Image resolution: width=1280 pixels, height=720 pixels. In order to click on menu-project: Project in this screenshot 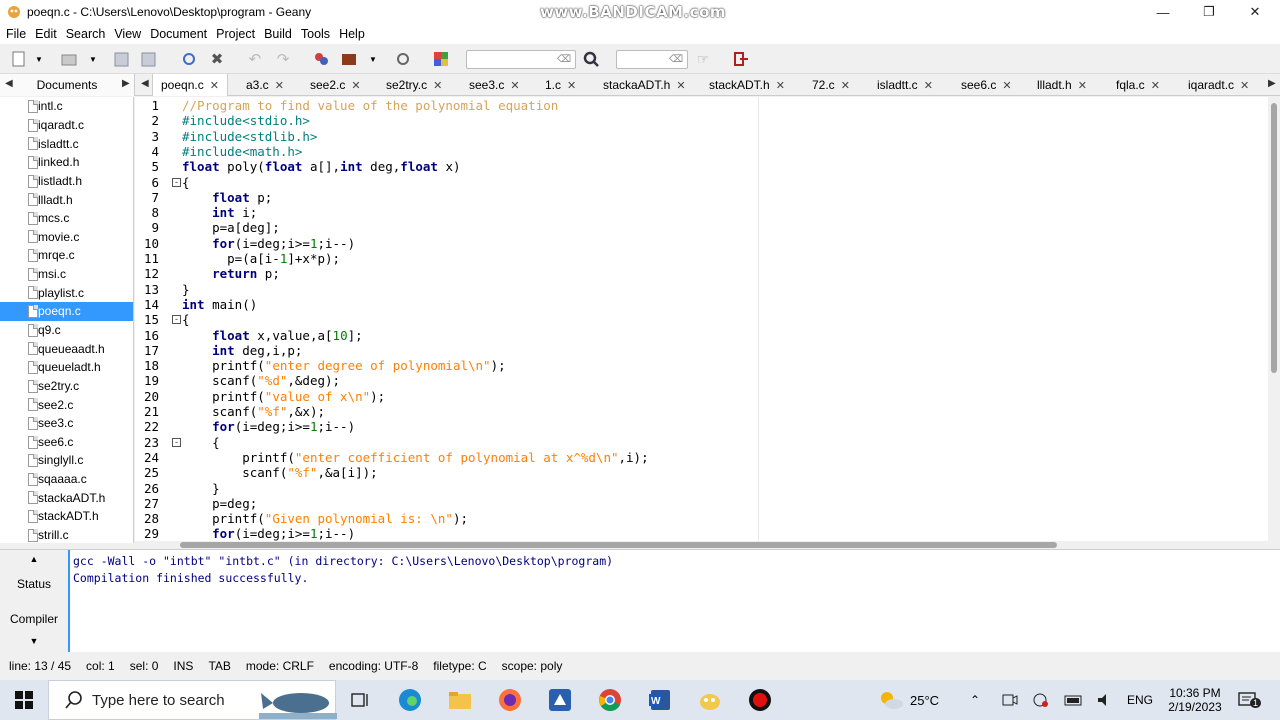, I will do `click(234, 34)`.